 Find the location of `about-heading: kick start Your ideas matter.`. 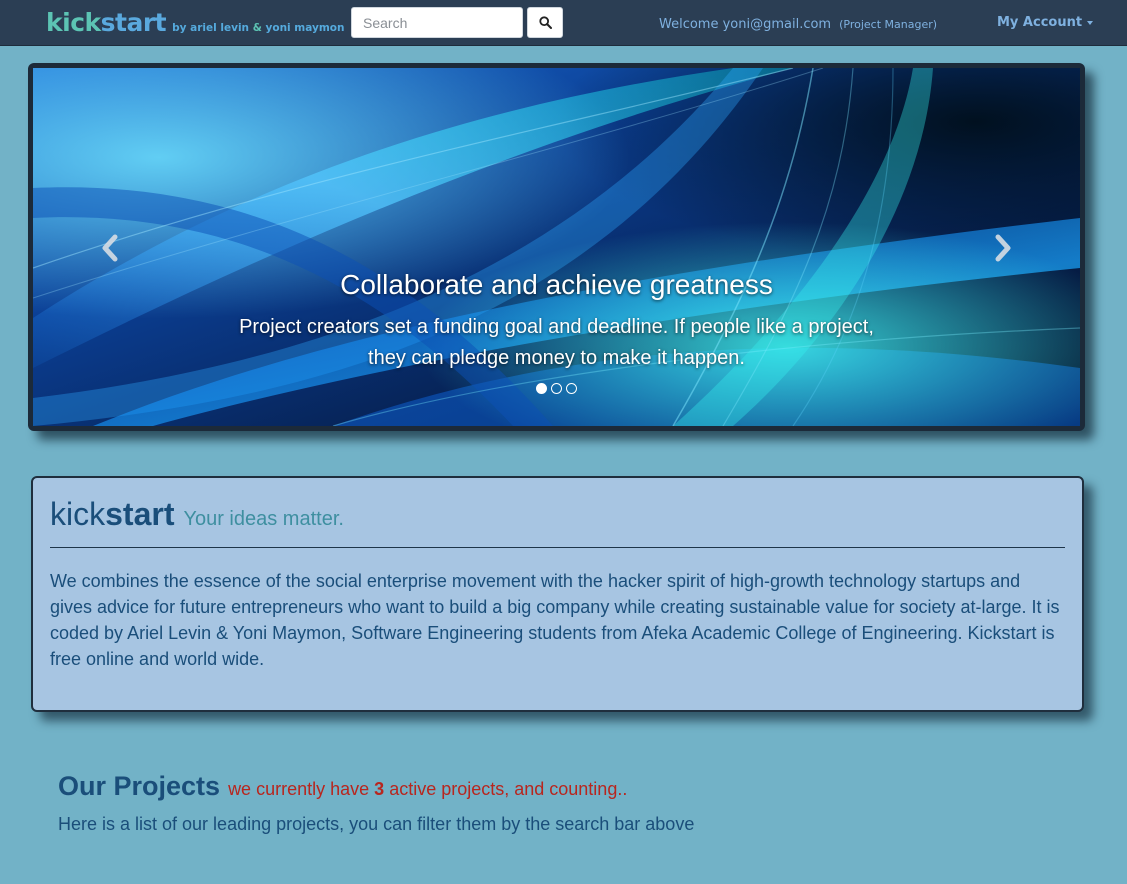

about-heading: kick start Your ideas matter. is located at coordinates (557, 514).